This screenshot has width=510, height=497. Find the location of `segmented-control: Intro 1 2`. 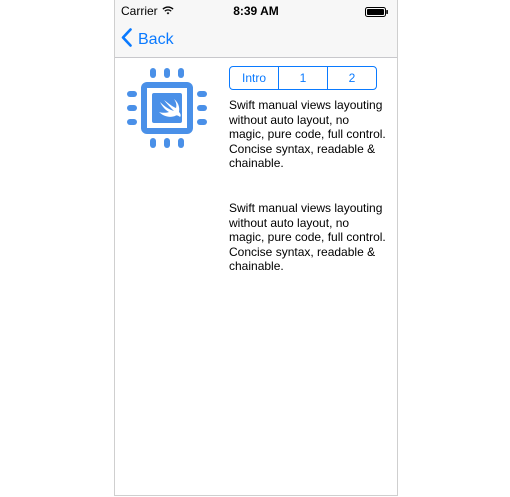

segmented-control: Intro 1 2 is located at coordinates (303, 78).